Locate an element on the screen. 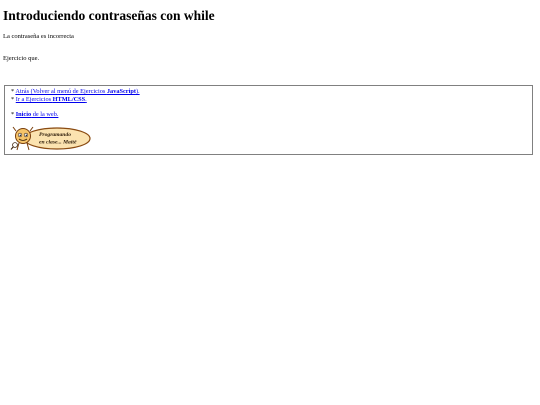 Image resolution: width=540 pixels, height=405 pixels. html-link-line: * Ir a Ejercicios HTML/CSS. is located at coordinates (49, 100).